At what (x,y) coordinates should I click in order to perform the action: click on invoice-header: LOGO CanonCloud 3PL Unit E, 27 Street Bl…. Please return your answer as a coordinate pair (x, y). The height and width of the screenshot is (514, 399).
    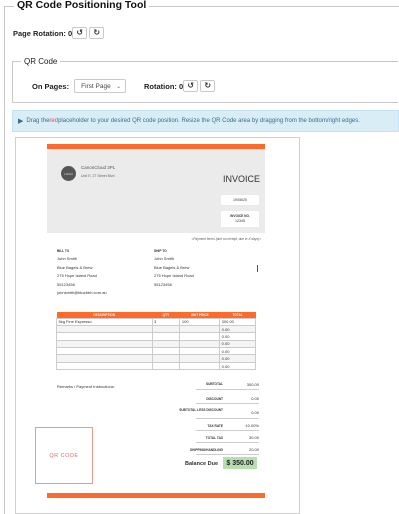
    Looking at the image, I should click on (156, 191).